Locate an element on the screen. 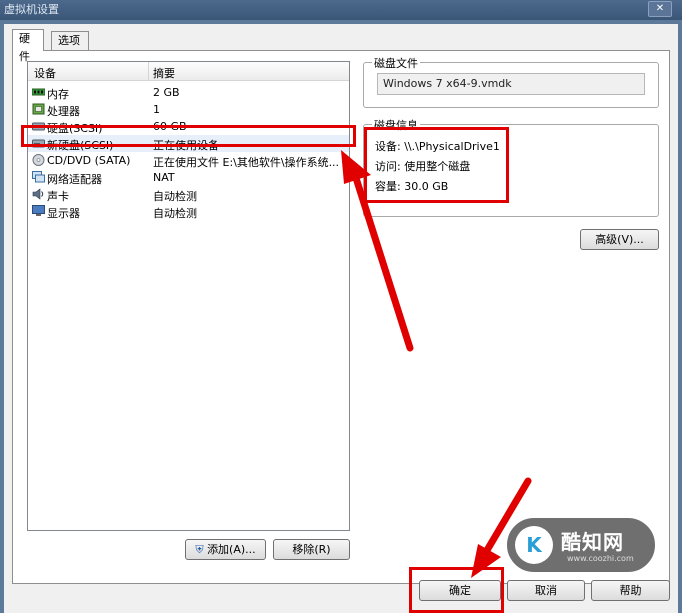  watermark-name: 酷知网 is located at coordinates (592, 542).